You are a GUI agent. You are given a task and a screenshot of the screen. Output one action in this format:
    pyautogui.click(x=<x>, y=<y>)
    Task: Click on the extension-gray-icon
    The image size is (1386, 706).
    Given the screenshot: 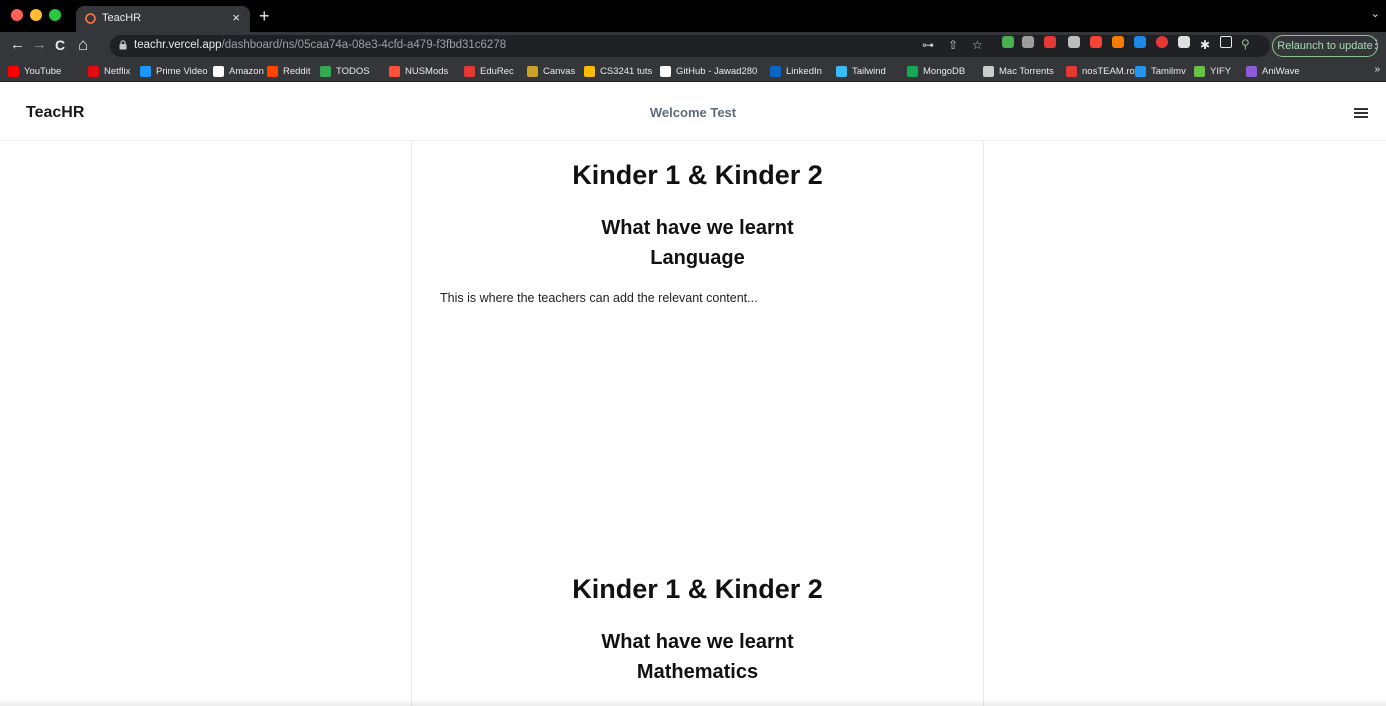 What is the action you would take?
    pyautogui.click(x=1028, y=42)
    